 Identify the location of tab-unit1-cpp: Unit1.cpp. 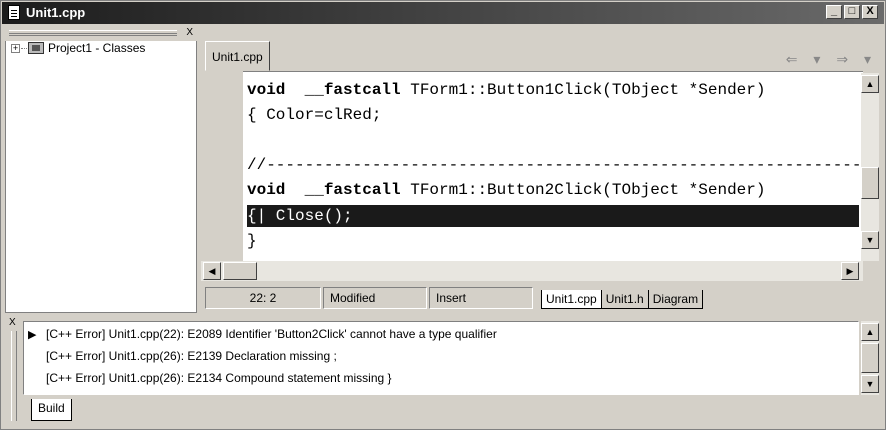
(237, 56).